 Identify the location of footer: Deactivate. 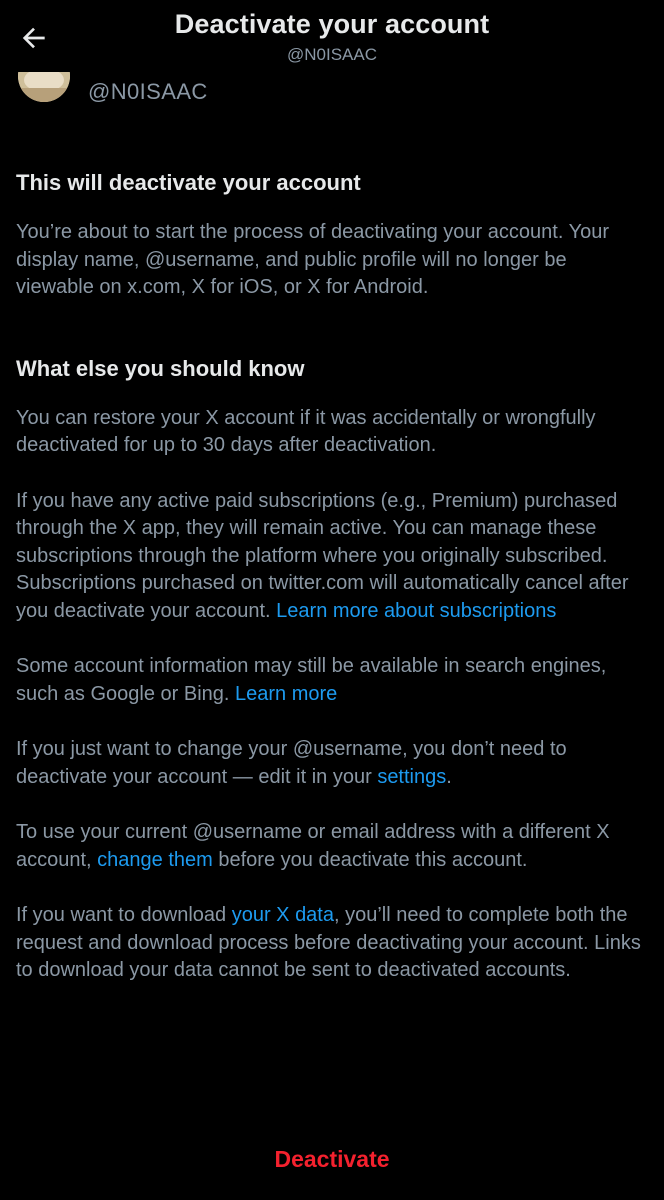
(332, 1159).